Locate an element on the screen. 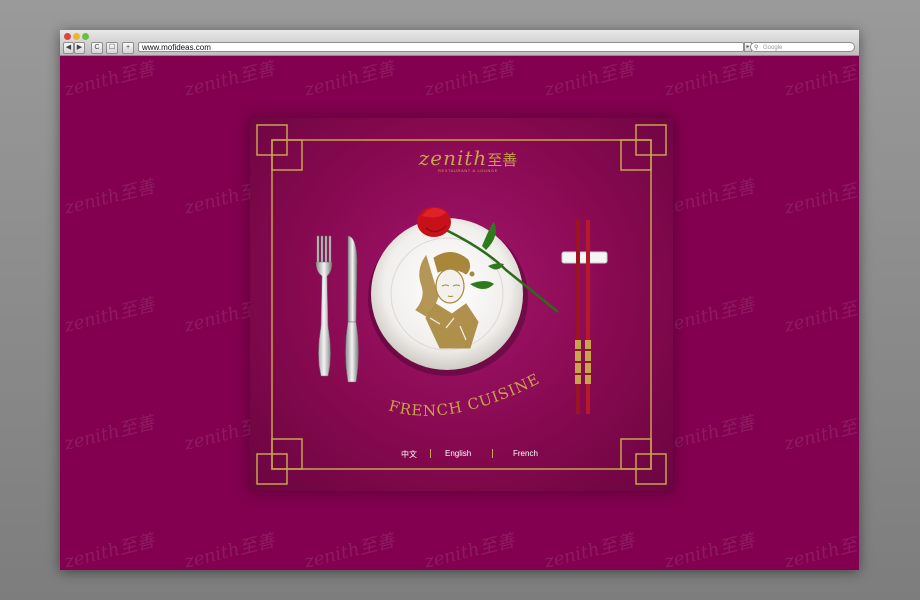 The image size is (920, 600). language-link-english: English is located at coordinates (458, 453).